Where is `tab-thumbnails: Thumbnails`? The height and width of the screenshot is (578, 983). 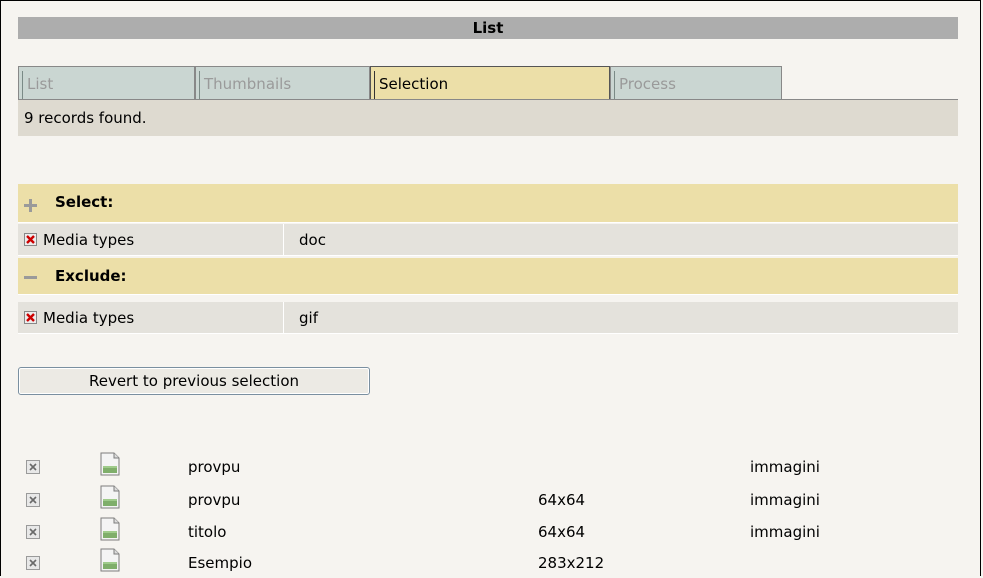
tab-thumbnails: Thumbnails is located at coordinates (282, 82).